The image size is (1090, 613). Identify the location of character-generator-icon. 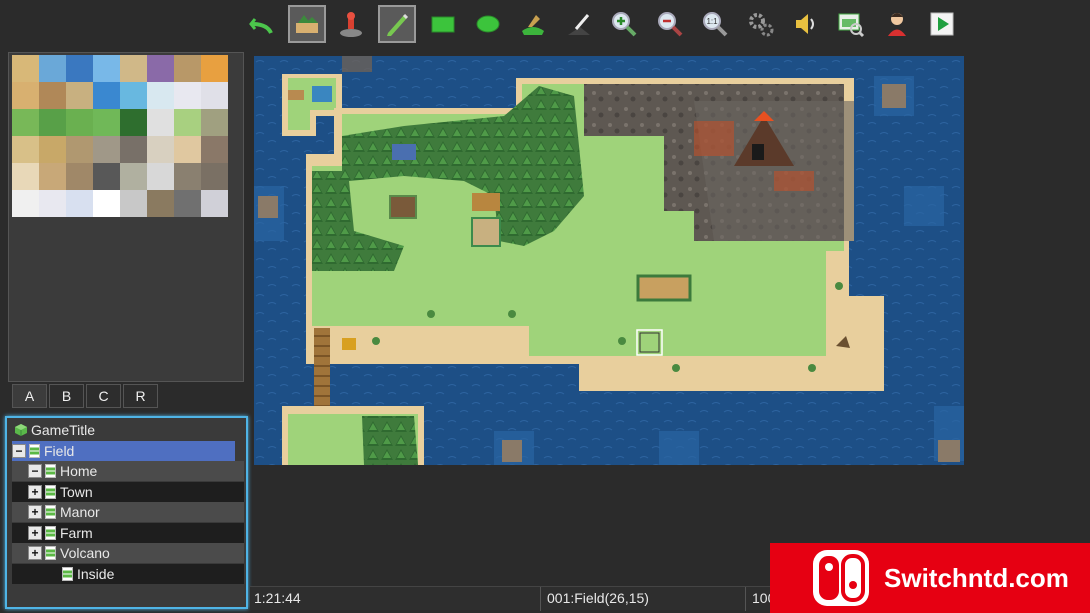
(897, 24).